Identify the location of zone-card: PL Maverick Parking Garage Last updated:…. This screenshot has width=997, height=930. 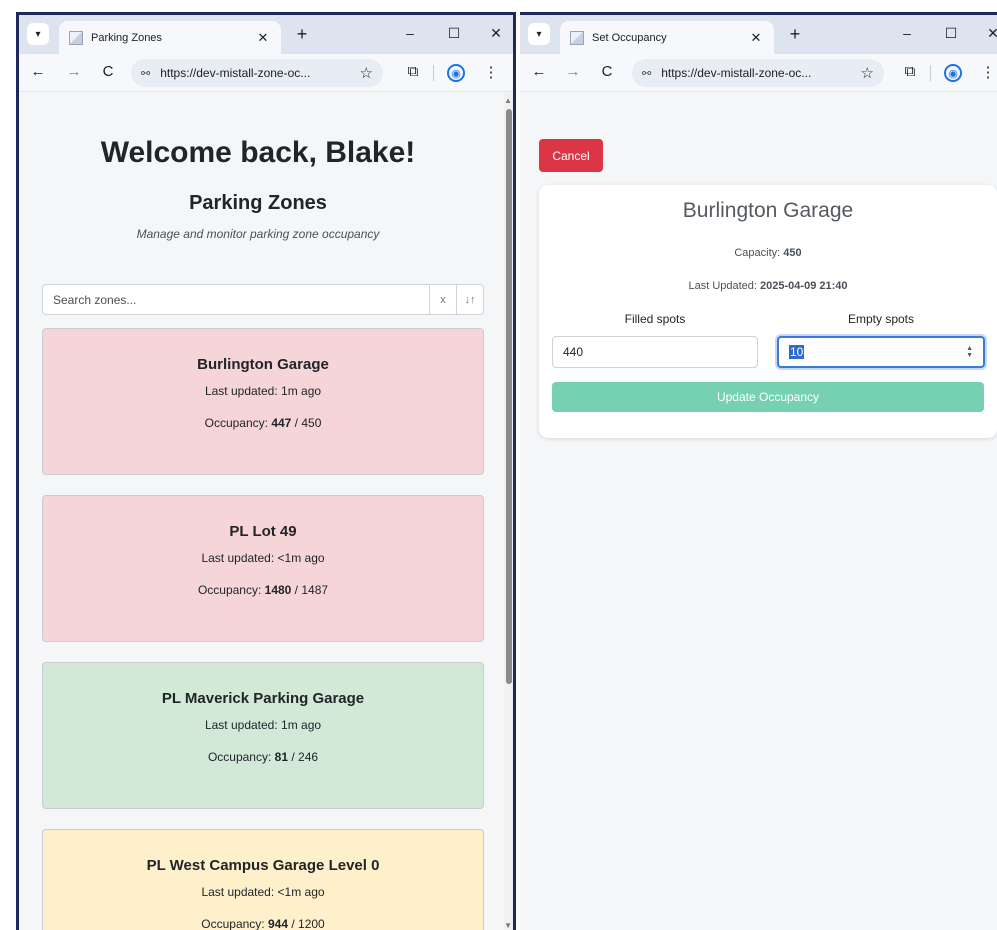
(263, 735).